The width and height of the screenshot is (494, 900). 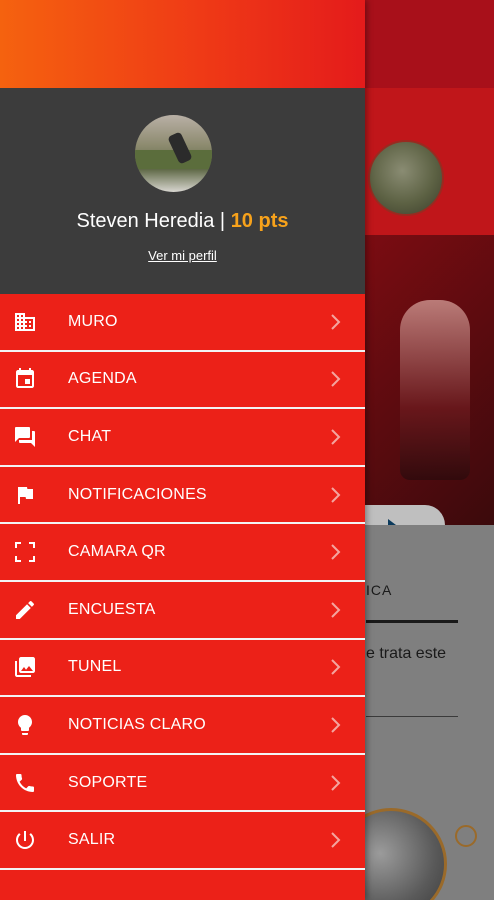 I want to click on scan-icon, so click(x=25, y=552).